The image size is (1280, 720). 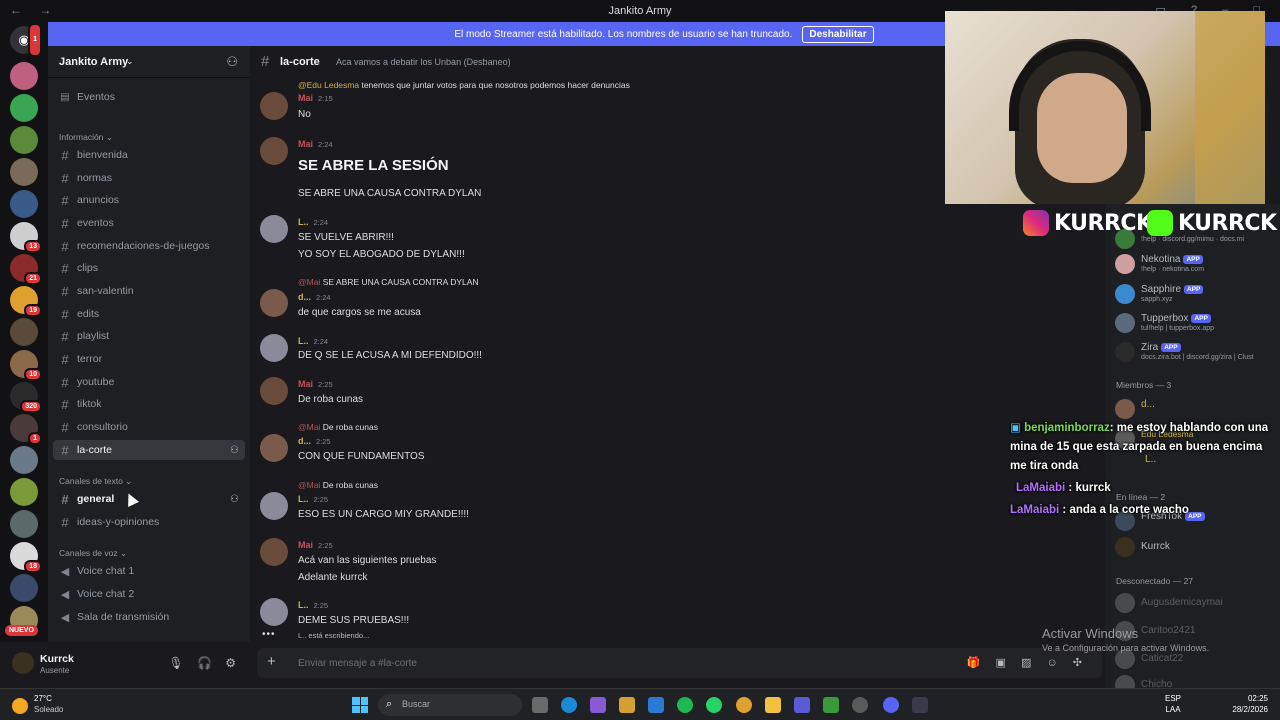 What do you see at coordinates (149, 382) in the screenshot?
I see `channel-item: # youtube` at bounding box center [149, 382].